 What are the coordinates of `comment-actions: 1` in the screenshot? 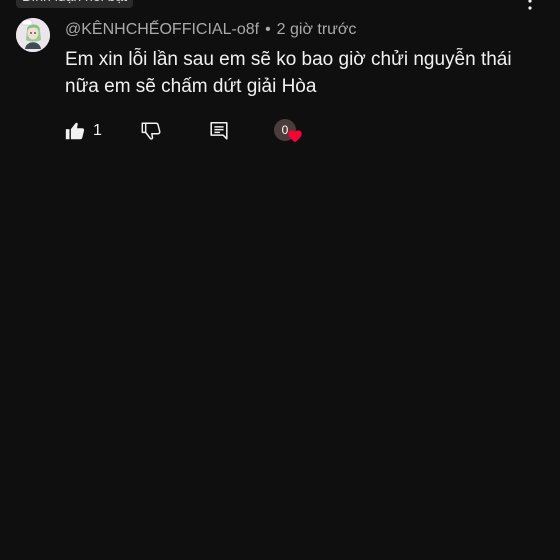 It's located at (166, 131).